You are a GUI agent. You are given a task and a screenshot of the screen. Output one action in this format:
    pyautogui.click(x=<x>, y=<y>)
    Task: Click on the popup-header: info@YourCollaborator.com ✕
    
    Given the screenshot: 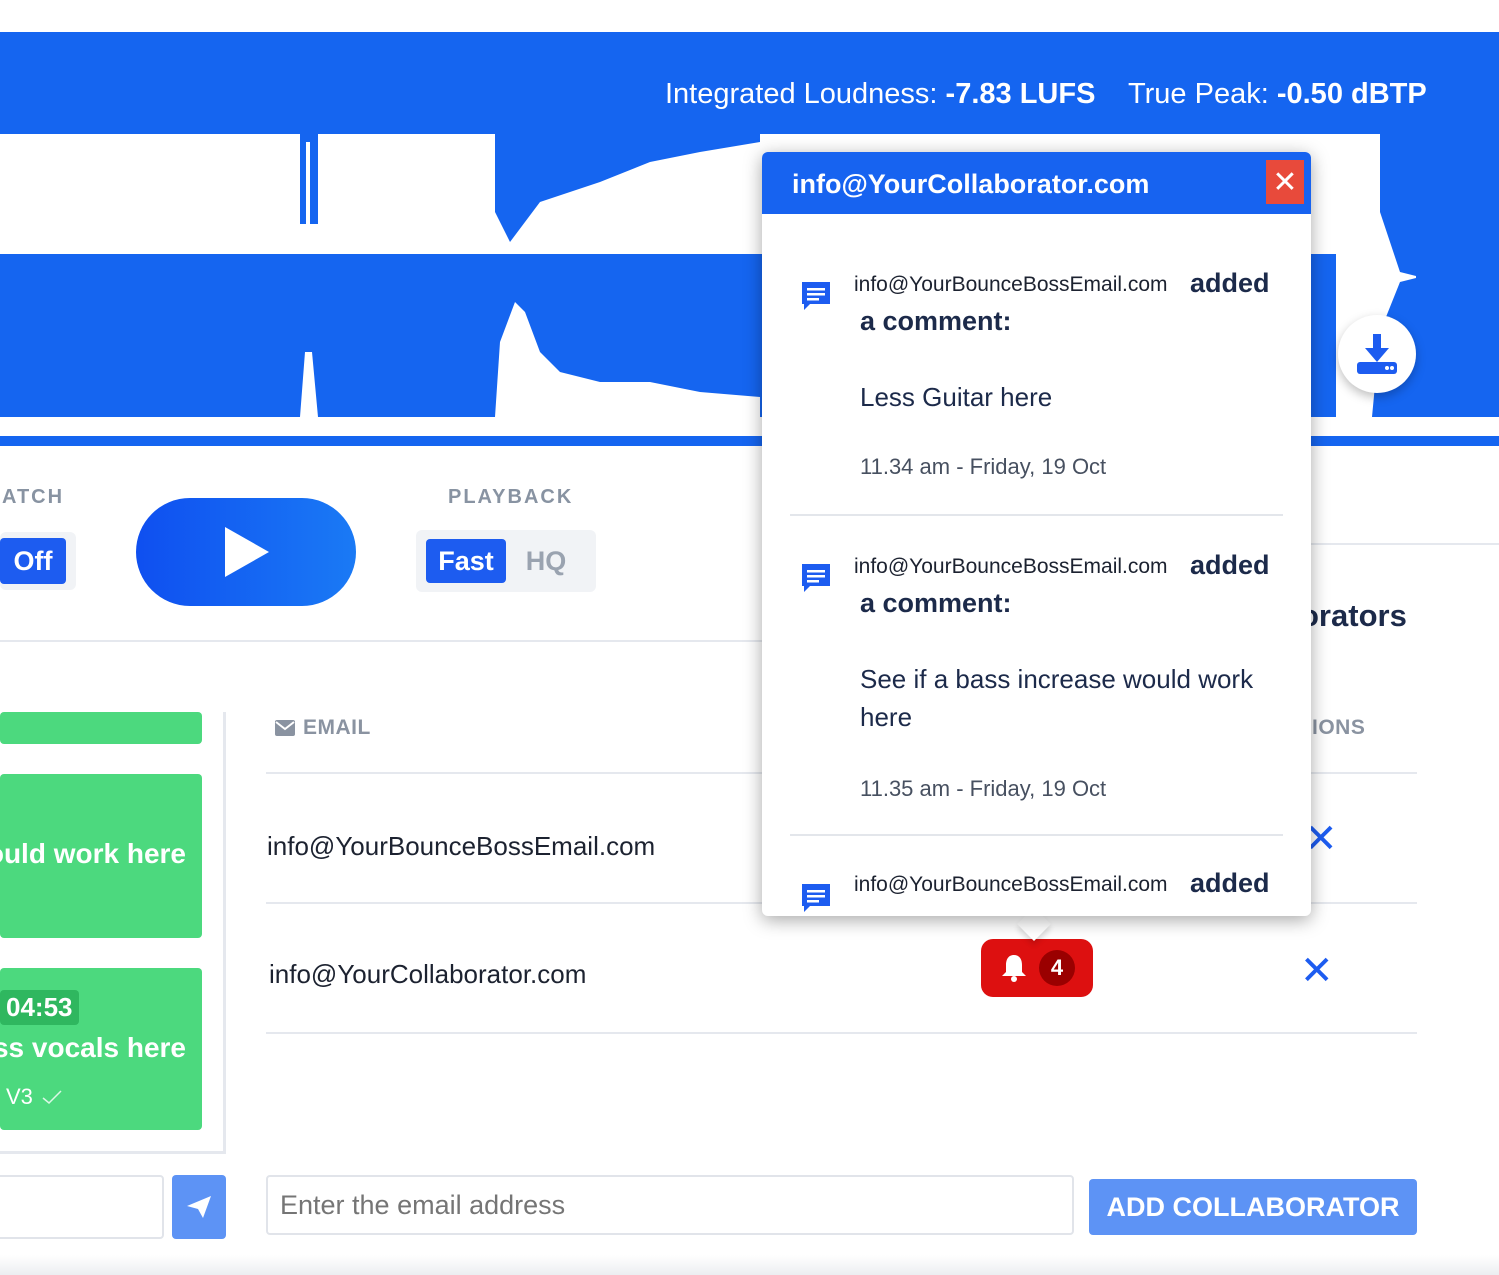 What is the action you would take?
    pyautogui.click(x=1036, y=183)
    